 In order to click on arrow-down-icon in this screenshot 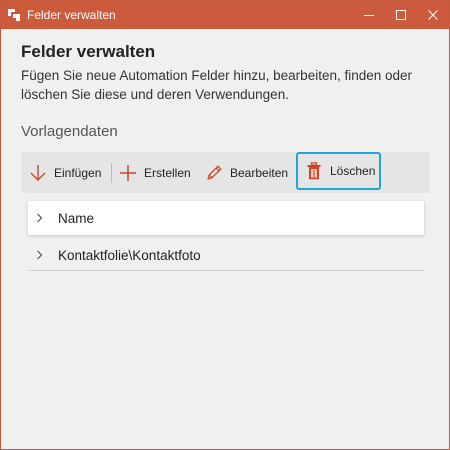, I will do `click(38, 172)`.